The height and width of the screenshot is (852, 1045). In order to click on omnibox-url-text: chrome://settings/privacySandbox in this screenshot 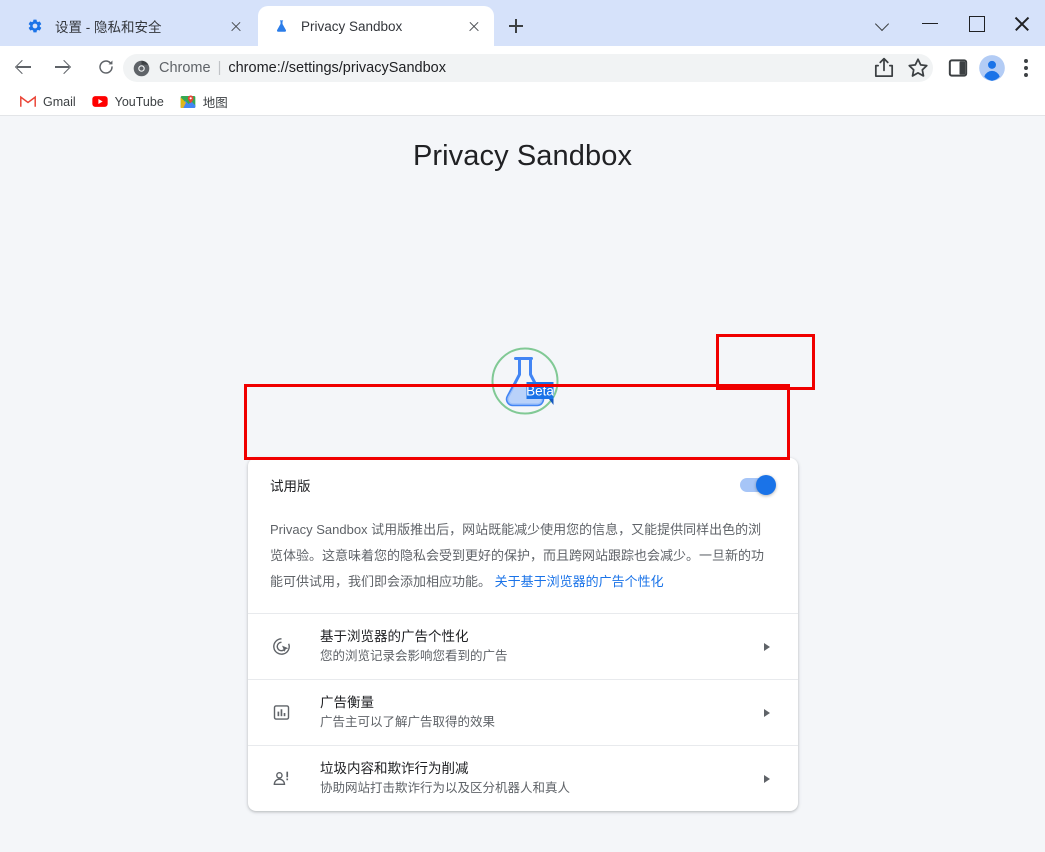, I will do `click(337, 68)`.